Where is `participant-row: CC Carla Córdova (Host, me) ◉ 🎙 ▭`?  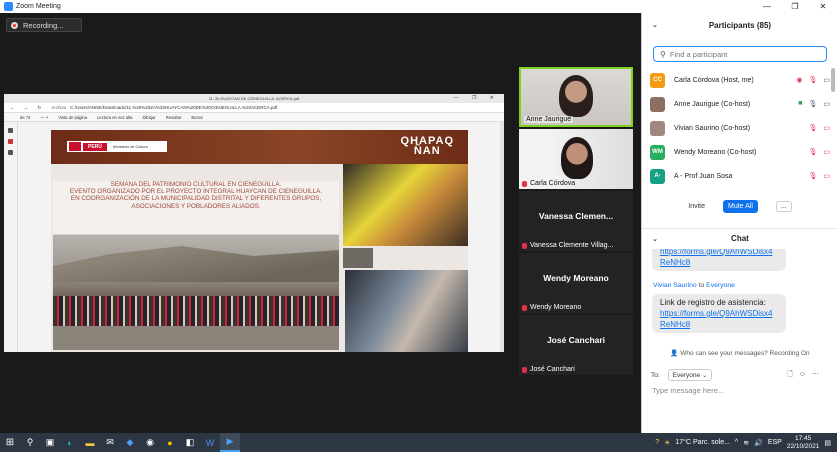
participant-row: CC Carla Córdova (Host, me) ◉ 🎙 ▭ is located at coordinates (740, 80).